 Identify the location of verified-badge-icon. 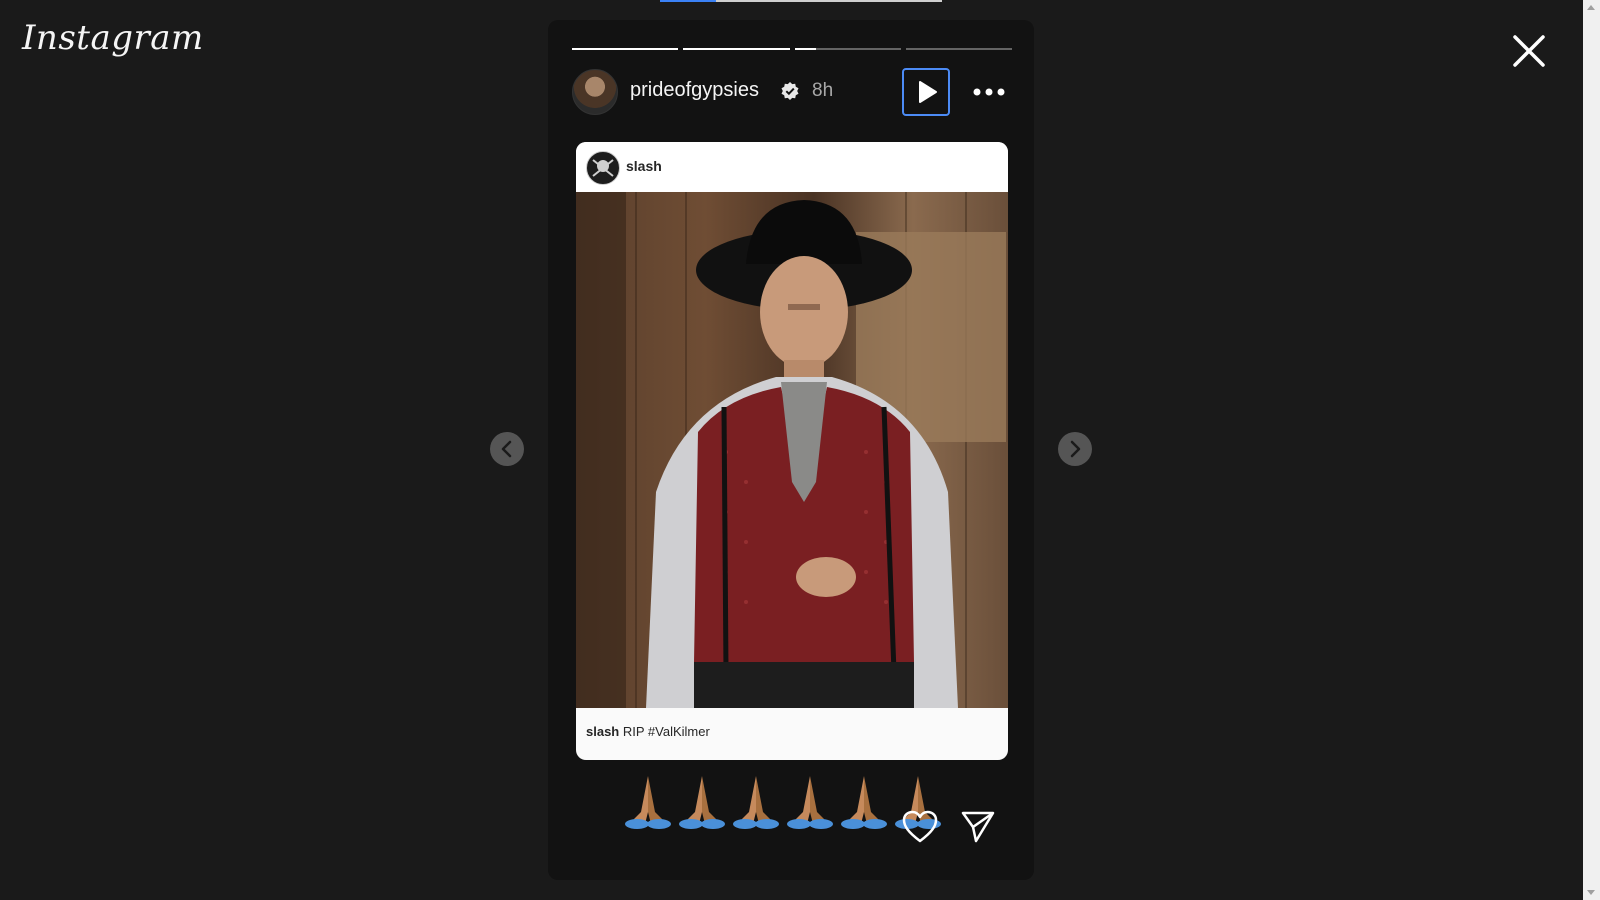
(790, 91).